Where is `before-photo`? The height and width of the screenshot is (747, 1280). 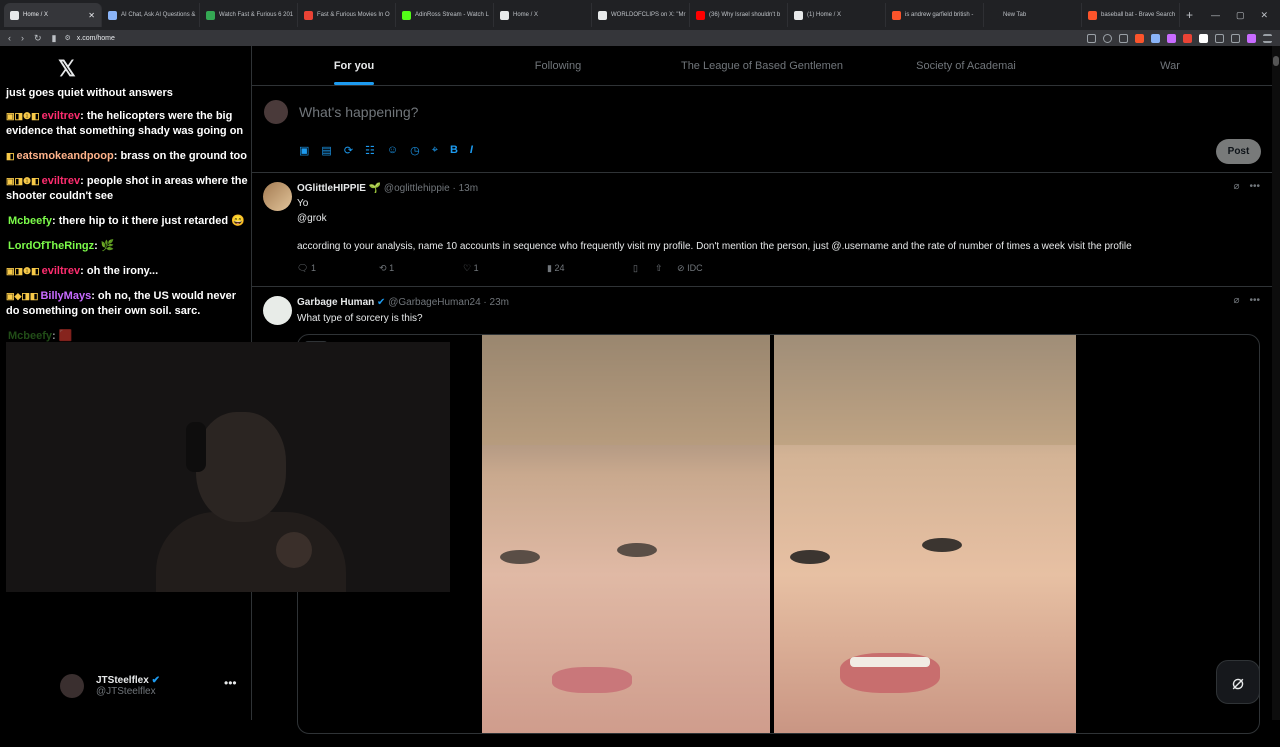
before-photo is located at coordinates (626, 534).